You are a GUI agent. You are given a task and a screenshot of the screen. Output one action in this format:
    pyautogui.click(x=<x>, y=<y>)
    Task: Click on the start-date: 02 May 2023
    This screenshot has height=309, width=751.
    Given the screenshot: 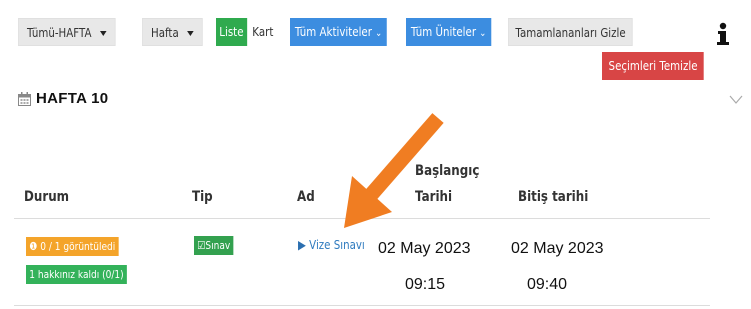 What is the action you would take?
    pyautogui.click(x=424, y=248)
    